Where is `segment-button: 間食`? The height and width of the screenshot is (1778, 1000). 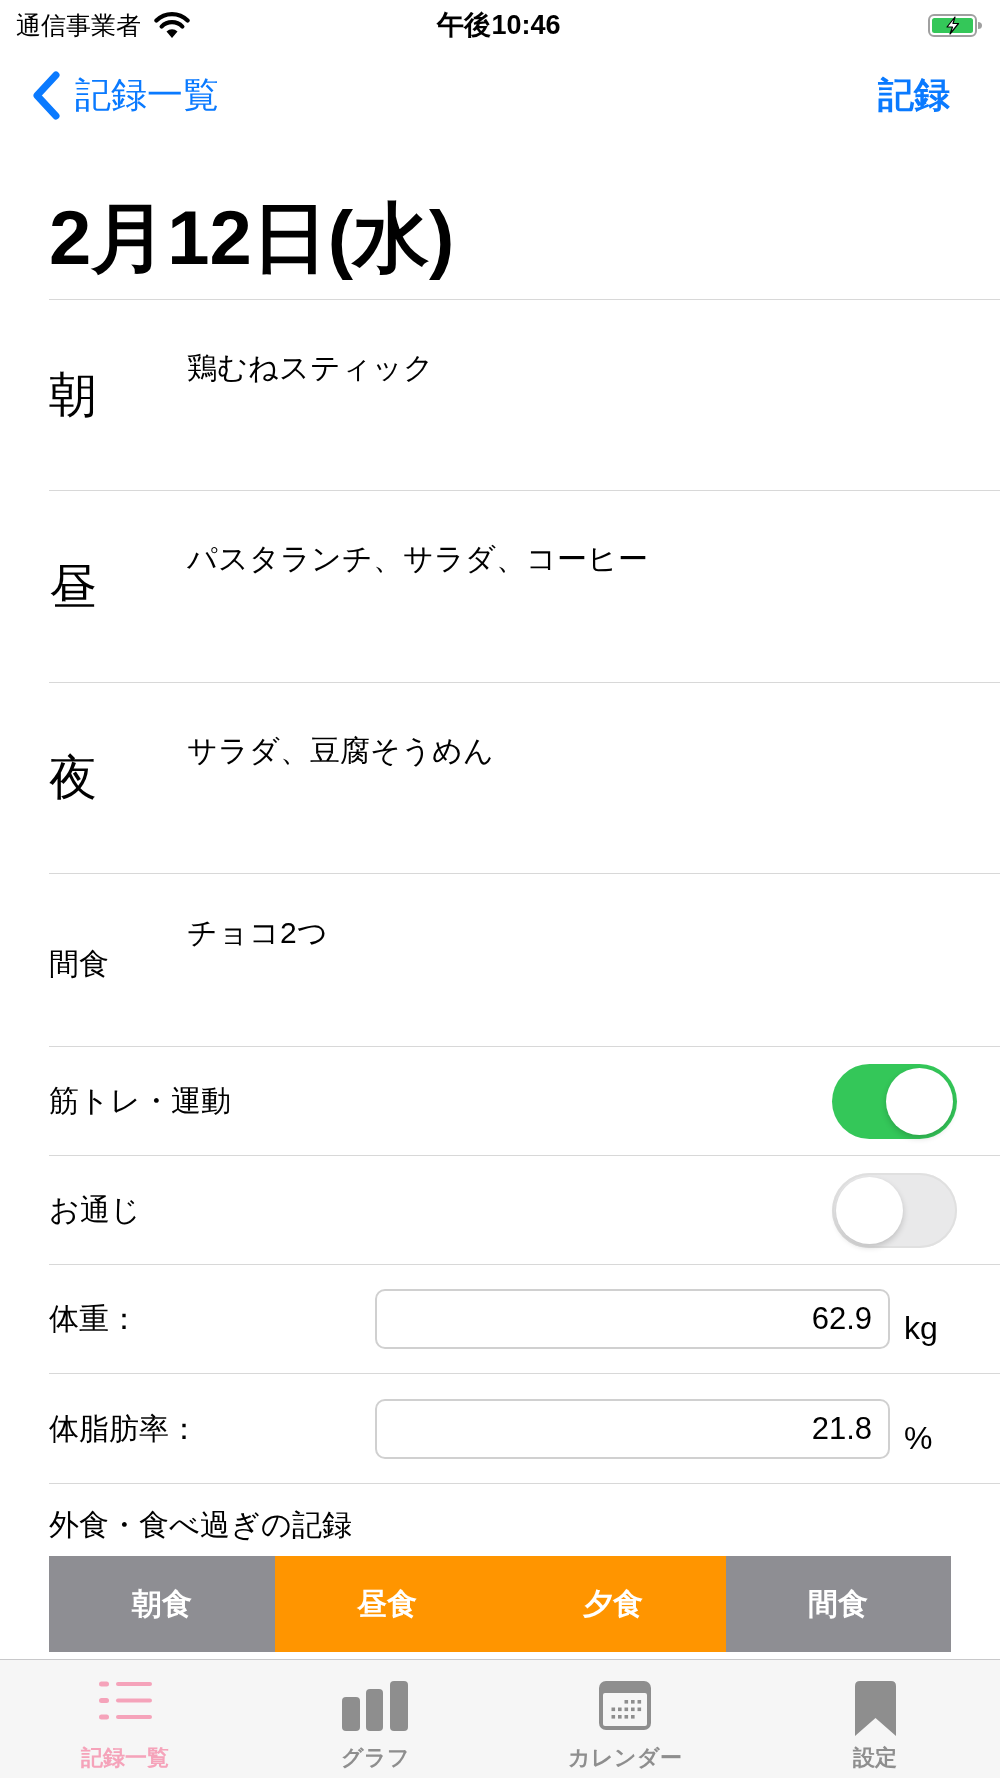 segment-button: 間食 is located at coordinates (838, 1604).